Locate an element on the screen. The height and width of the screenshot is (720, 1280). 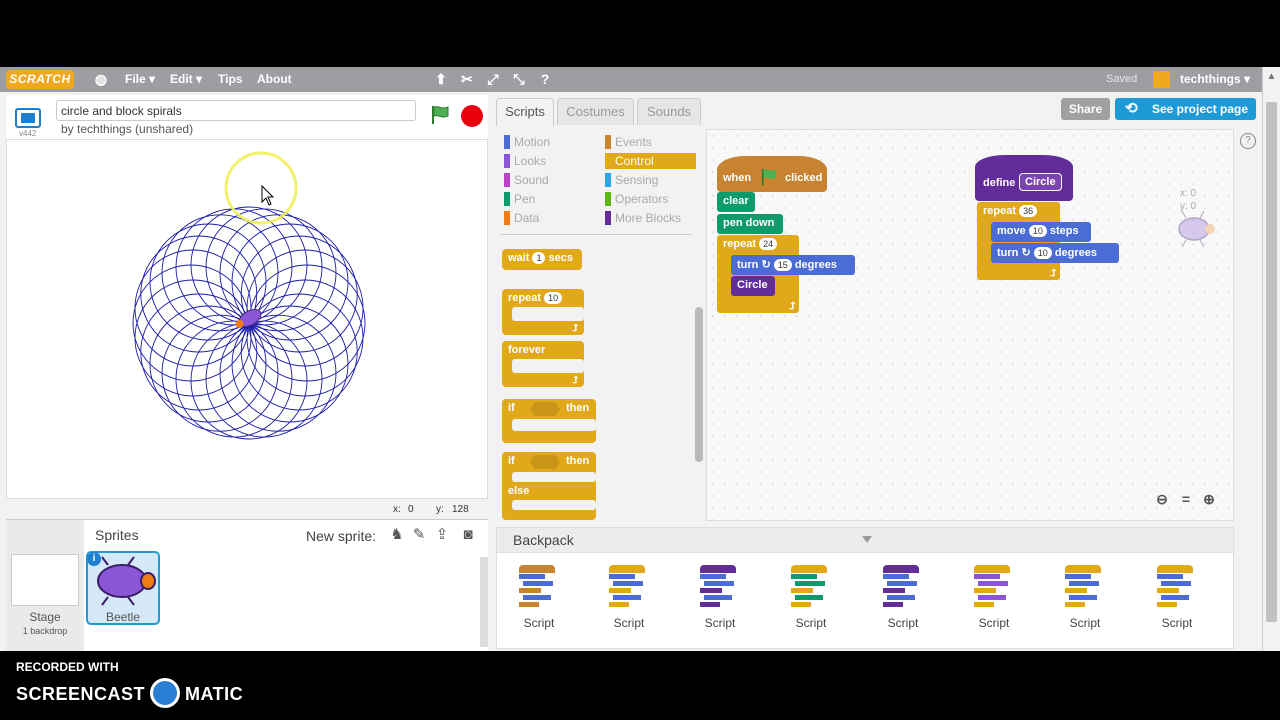
globe-icon: ◍ is located at coordinates (101, 79).